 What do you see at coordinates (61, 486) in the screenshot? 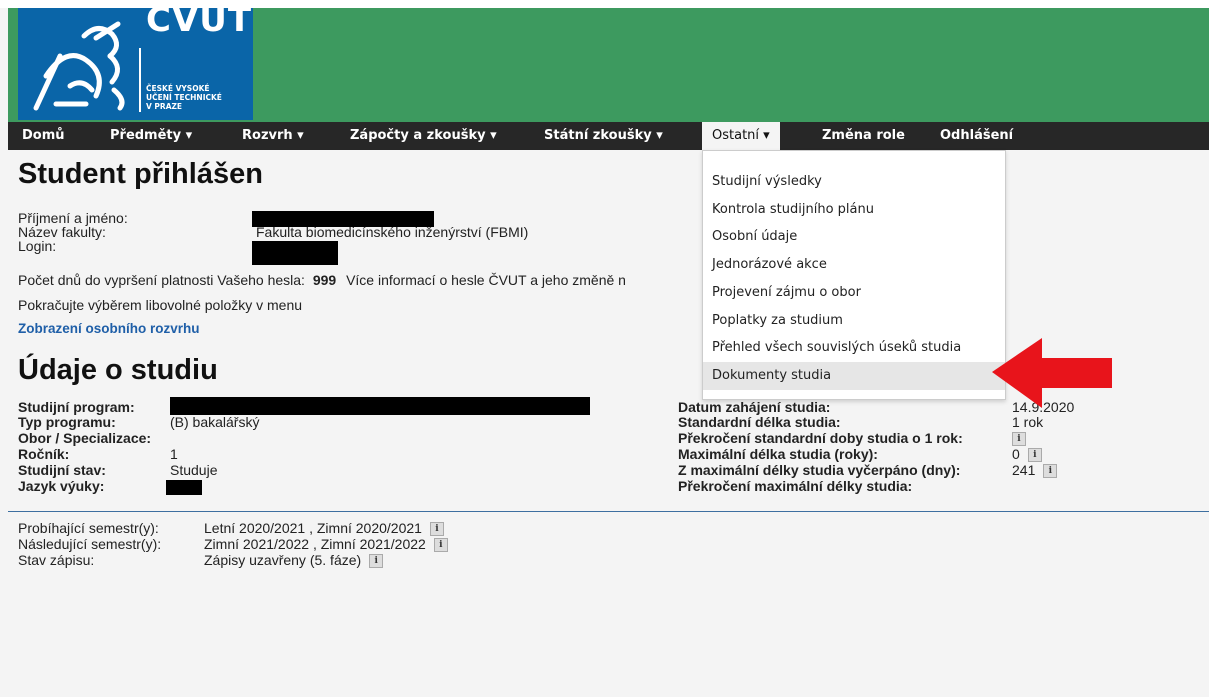
I see `language-label: Jazyk výuky:` at bounding box center [61, 486].